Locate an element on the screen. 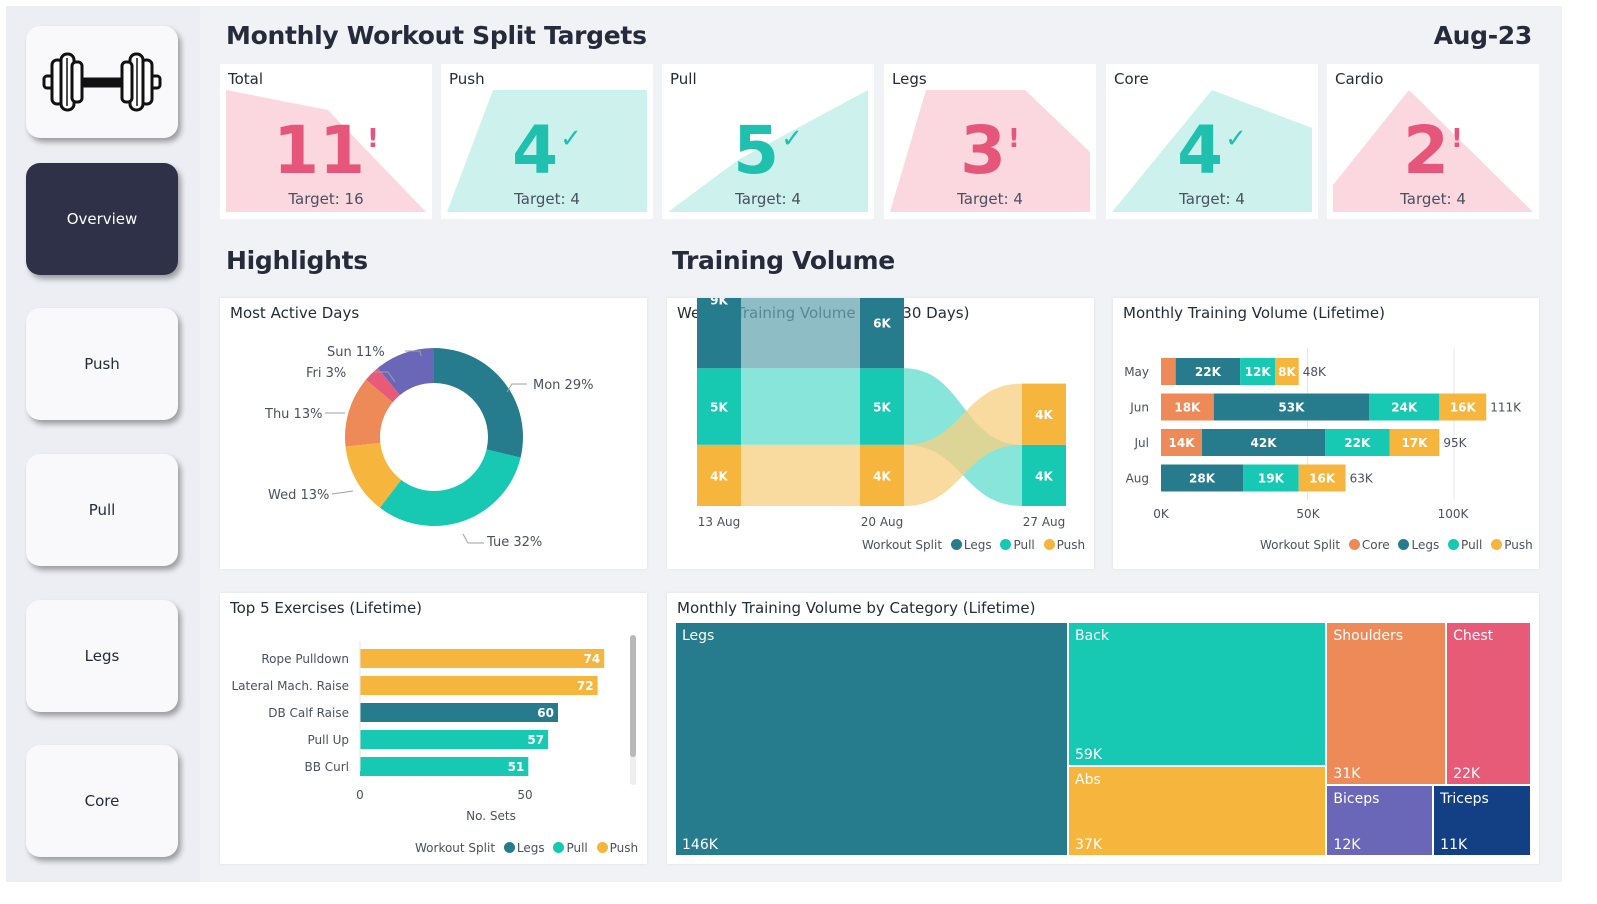  treemap-tile-abs: Abs 37K is located at coordinates (1197, 810).